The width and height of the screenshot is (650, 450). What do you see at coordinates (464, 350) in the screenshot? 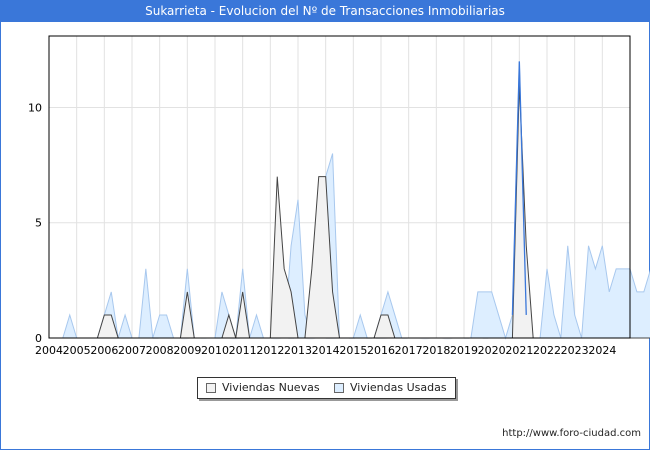
I see `x-tick-label: 2019` at bounding box center [464, 350].